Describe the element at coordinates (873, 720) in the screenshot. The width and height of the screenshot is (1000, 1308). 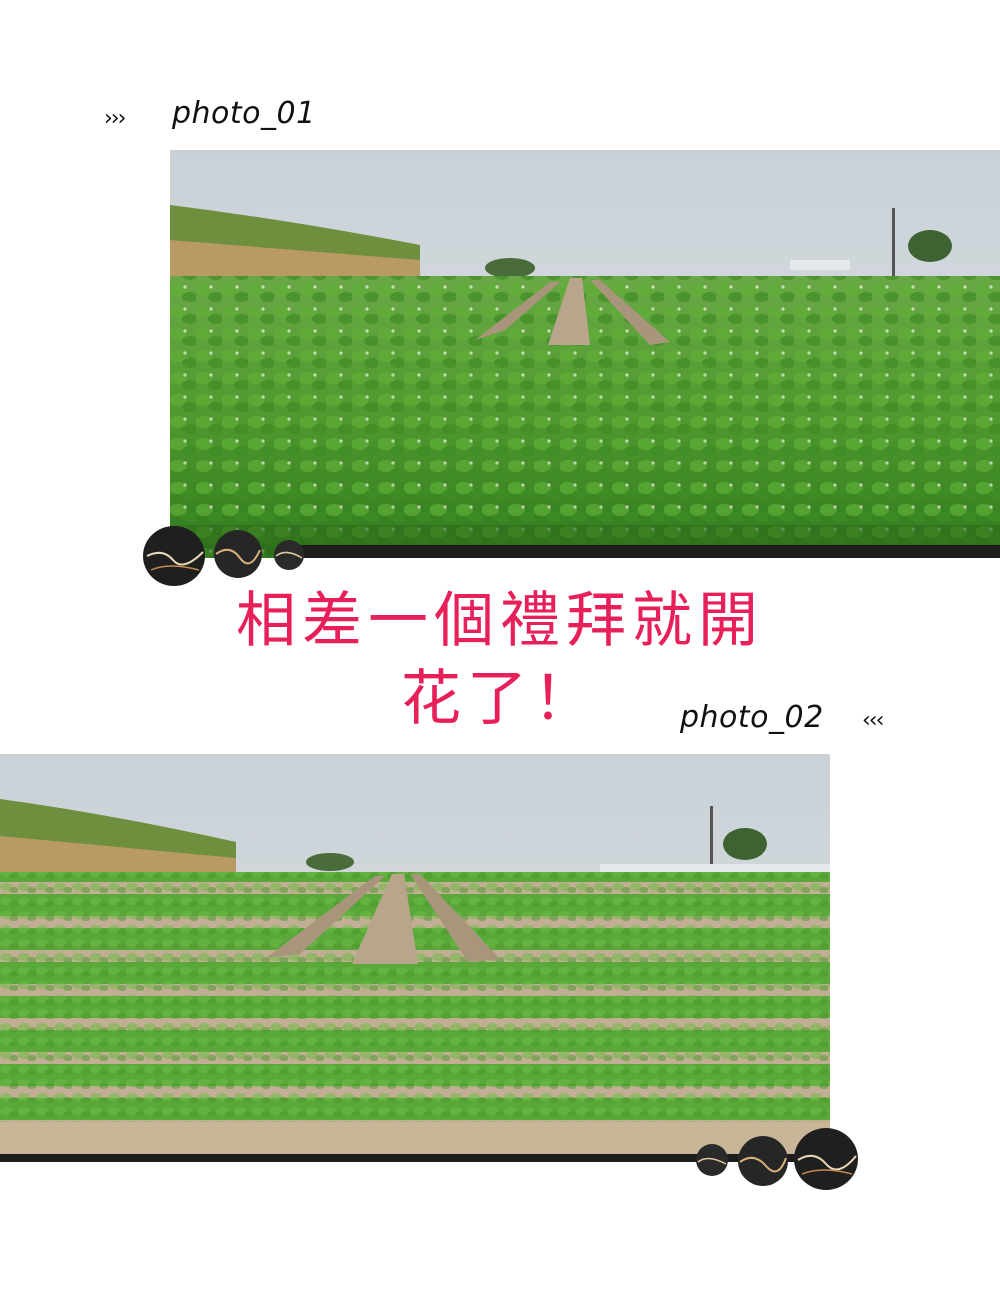
I see `chevrons-left-icon: ‹‹‹` at that location.